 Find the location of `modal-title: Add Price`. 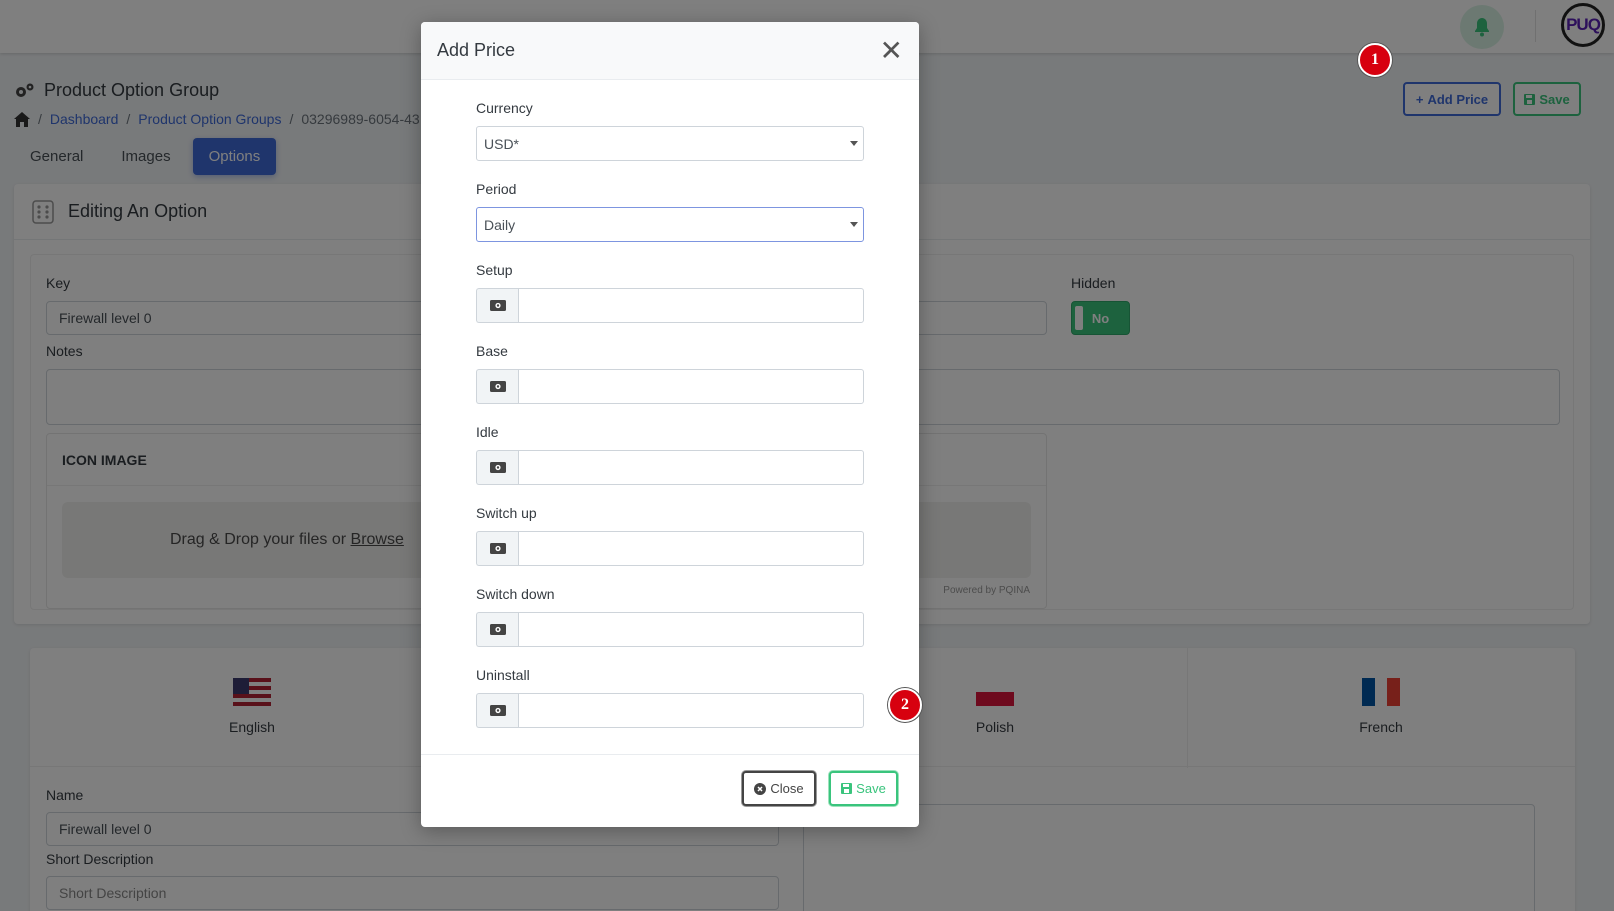

modal-title: Add Price is located at coordinates (476, 50).